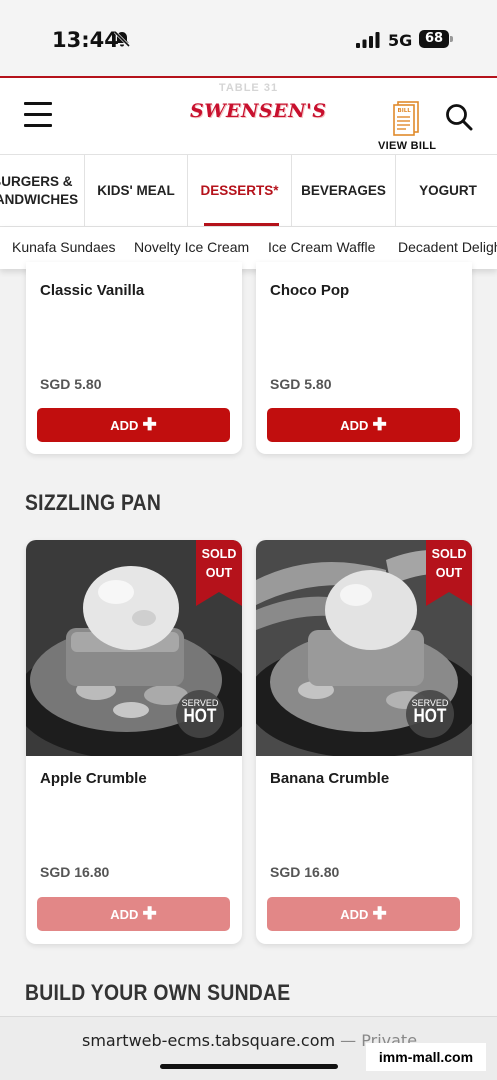  I want to click on tab-desserts: DESSERTS*, so click(240, 190).